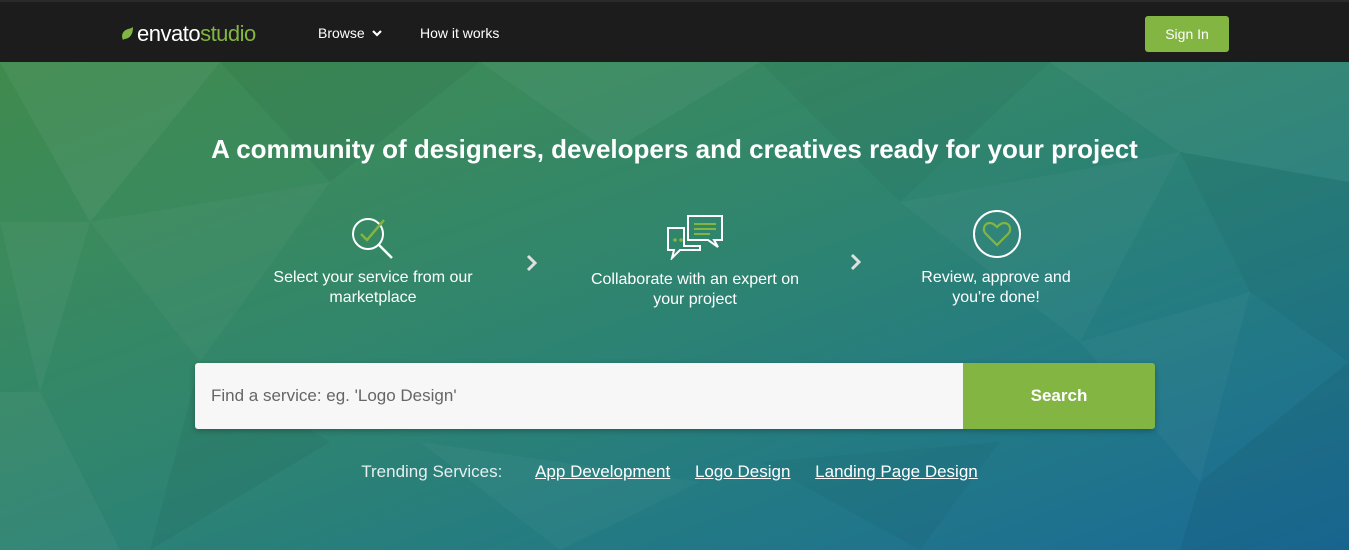 This screenshot has height=550, width=1349. Describe the element at coordinates (228, 33) in the screenshot. I see `logo-product-text: studio` at that location.